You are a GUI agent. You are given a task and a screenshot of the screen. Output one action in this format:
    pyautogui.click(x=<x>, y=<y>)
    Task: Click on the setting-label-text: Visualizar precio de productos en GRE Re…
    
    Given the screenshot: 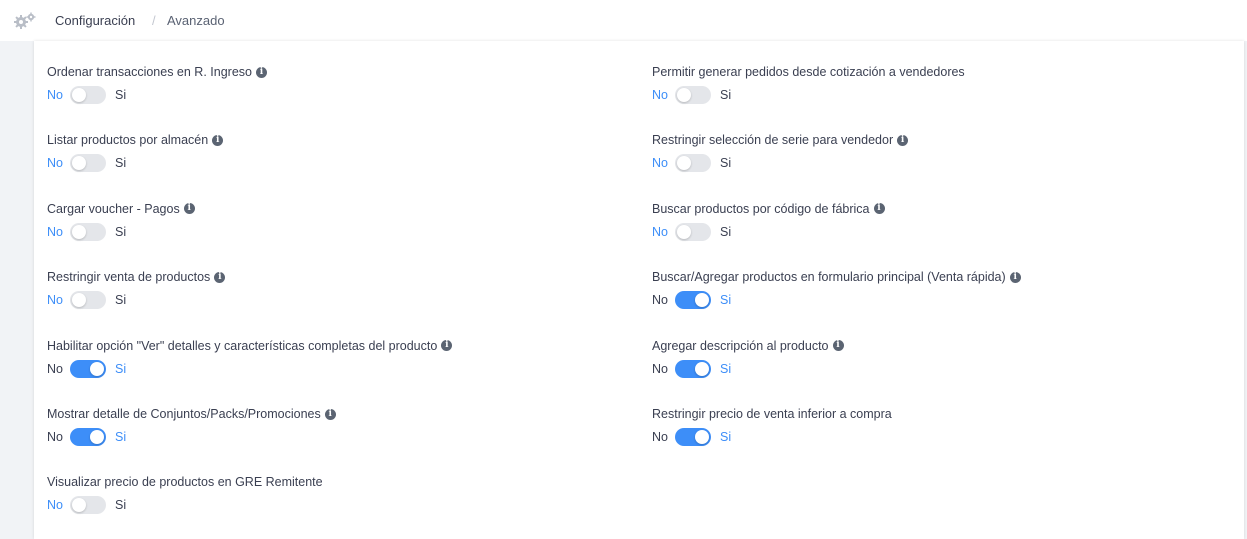 What is the action you would take?
    pyautogui.click(x=185, y=482)
    